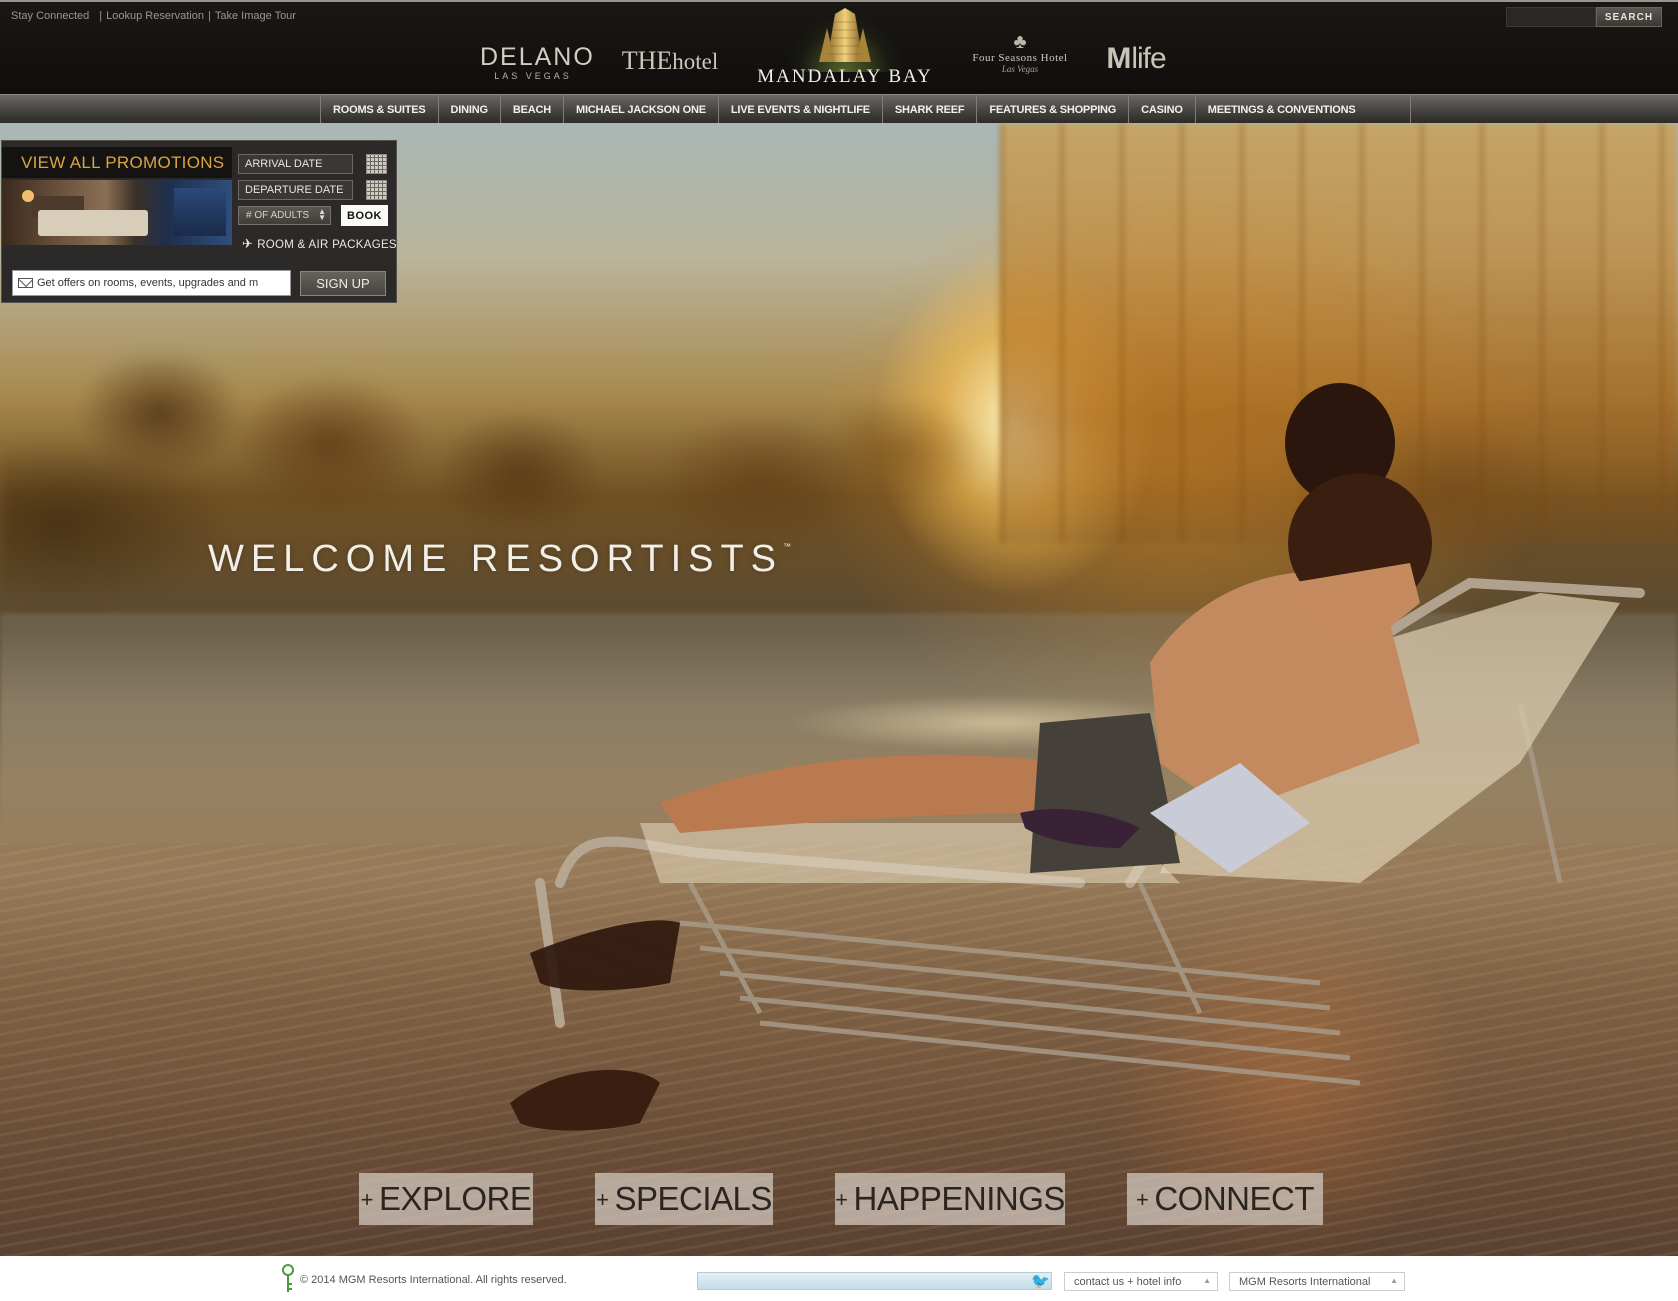 This screenshot has width=1678, height=1301. What do you see at coordinates (695, 61) in the screenshot?
I see `thehotel-hotel: hotel` at bounding box center [695, 61].